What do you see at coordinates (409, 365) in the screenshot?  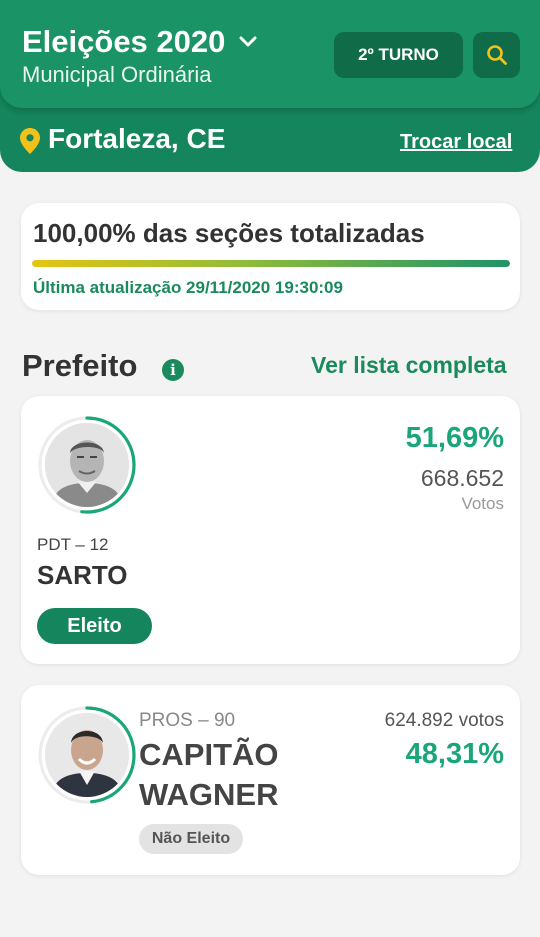 I see `see-full-list-link: Ver lista completa` at bounding box center [409, 365].